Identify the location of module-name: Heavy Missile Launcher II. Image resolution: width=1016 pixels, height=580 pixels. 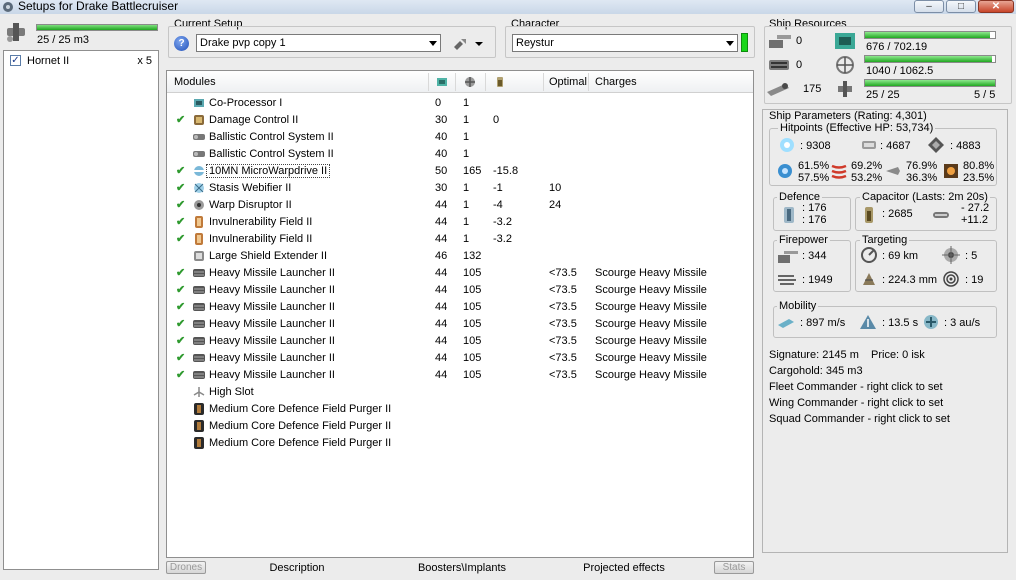
(272, 358).